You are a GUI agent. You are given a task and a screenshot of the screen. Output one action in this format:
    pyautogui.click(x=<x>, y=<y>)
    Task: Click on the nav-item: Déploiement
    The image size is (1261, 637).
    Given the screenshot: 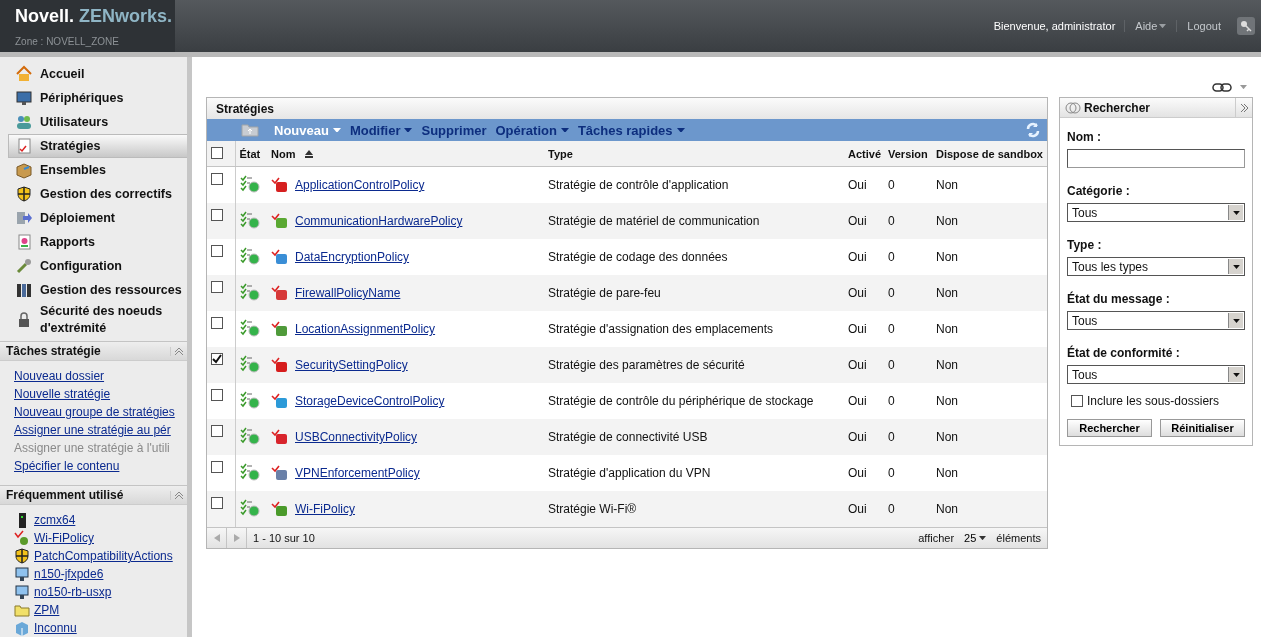 What is the action you would take?
    pyautogui.click(x=93, y=218)
    